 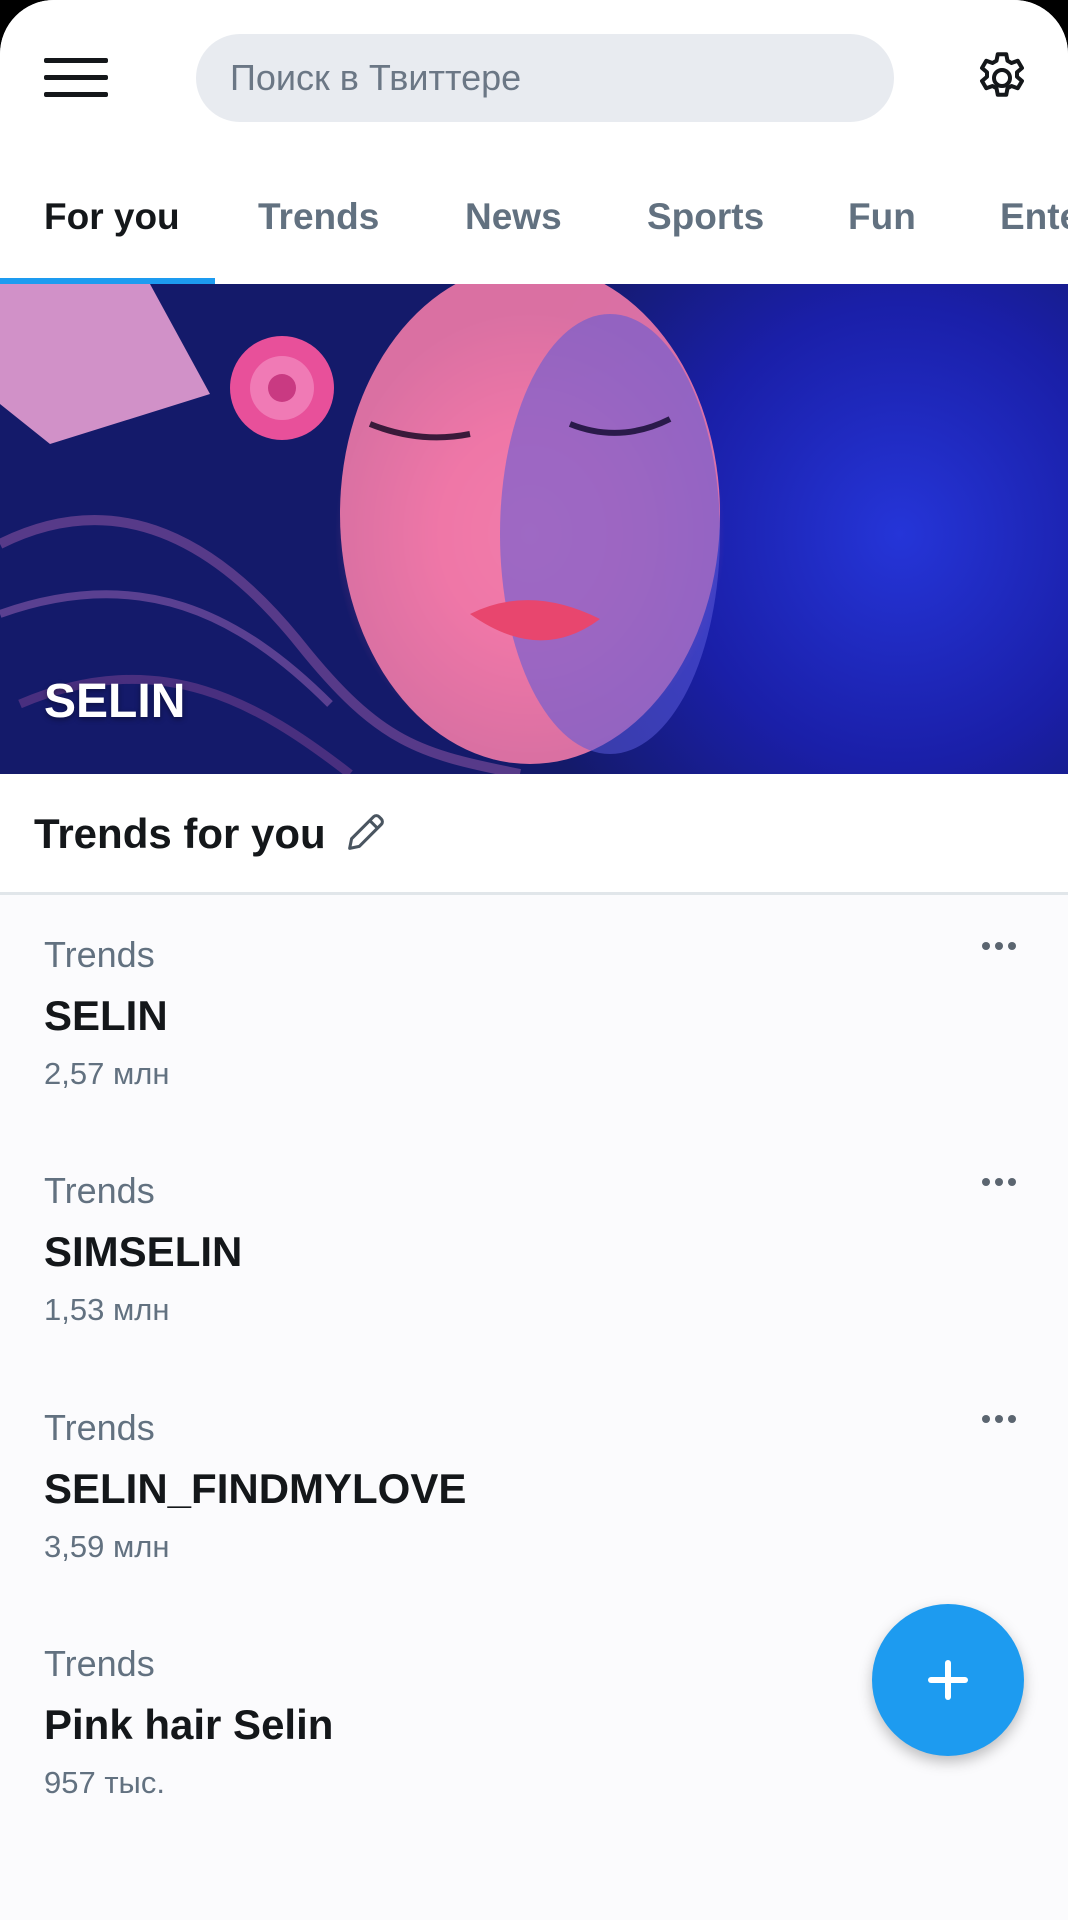 I want to click on search-placeholder: Поиск в Твиттере, so click(x=376, y=77).